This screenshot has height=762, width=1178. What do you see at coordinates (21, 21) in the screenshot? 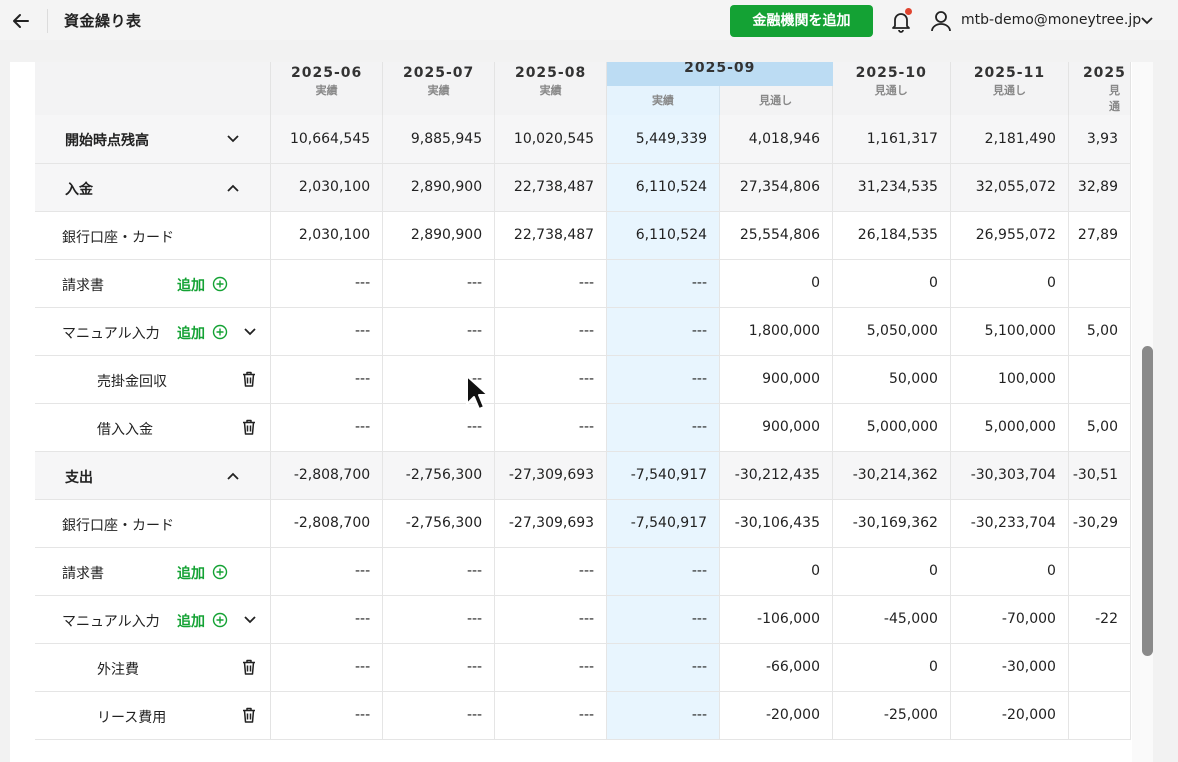
I see `back-arrow-icon` at bounding box center [21, 21].